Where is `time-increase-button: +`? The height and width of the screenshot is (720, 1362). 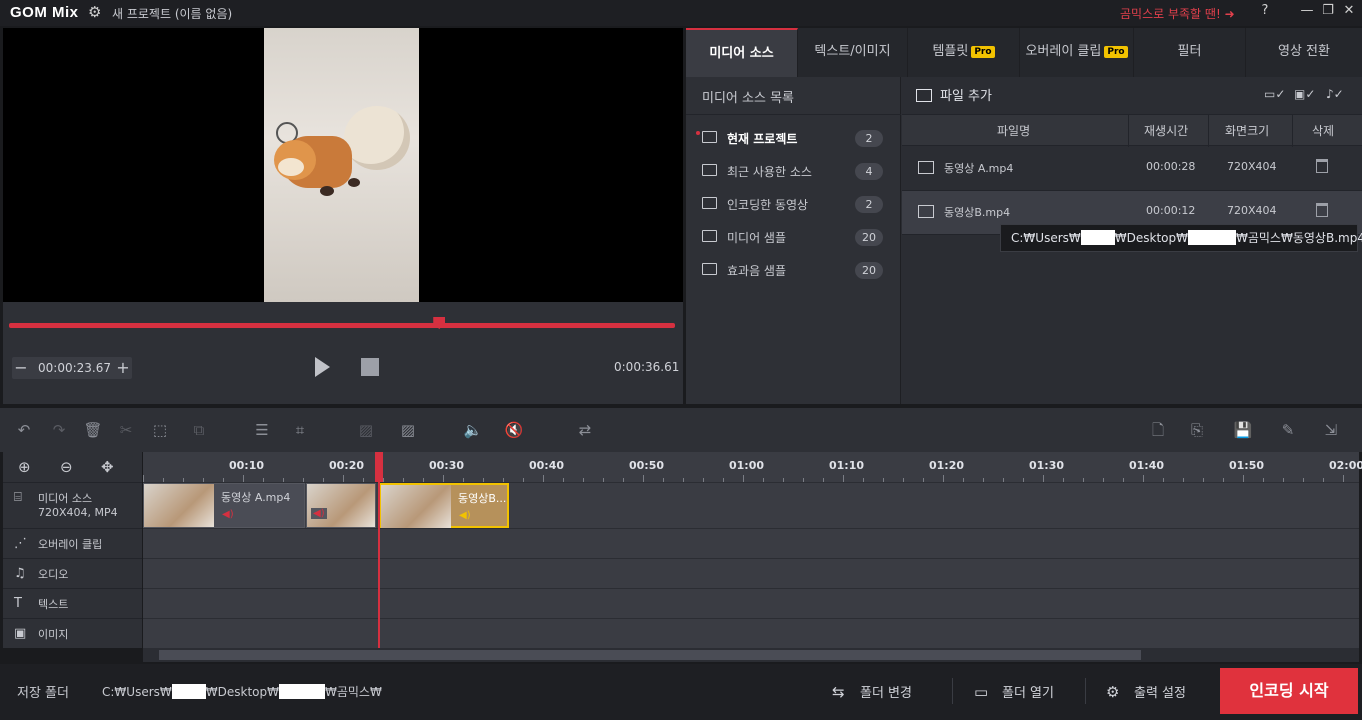 time-increase-button: + is located at coordinates (123, 368).